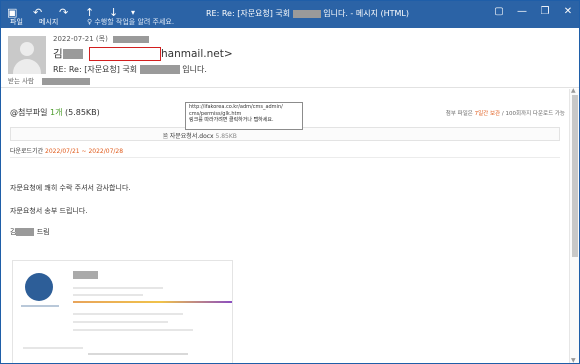 Image resolution: width=580 pixels, height=364 pixels. I want to click on sender-line: 김 hanmail.net>, so click(143, 53).